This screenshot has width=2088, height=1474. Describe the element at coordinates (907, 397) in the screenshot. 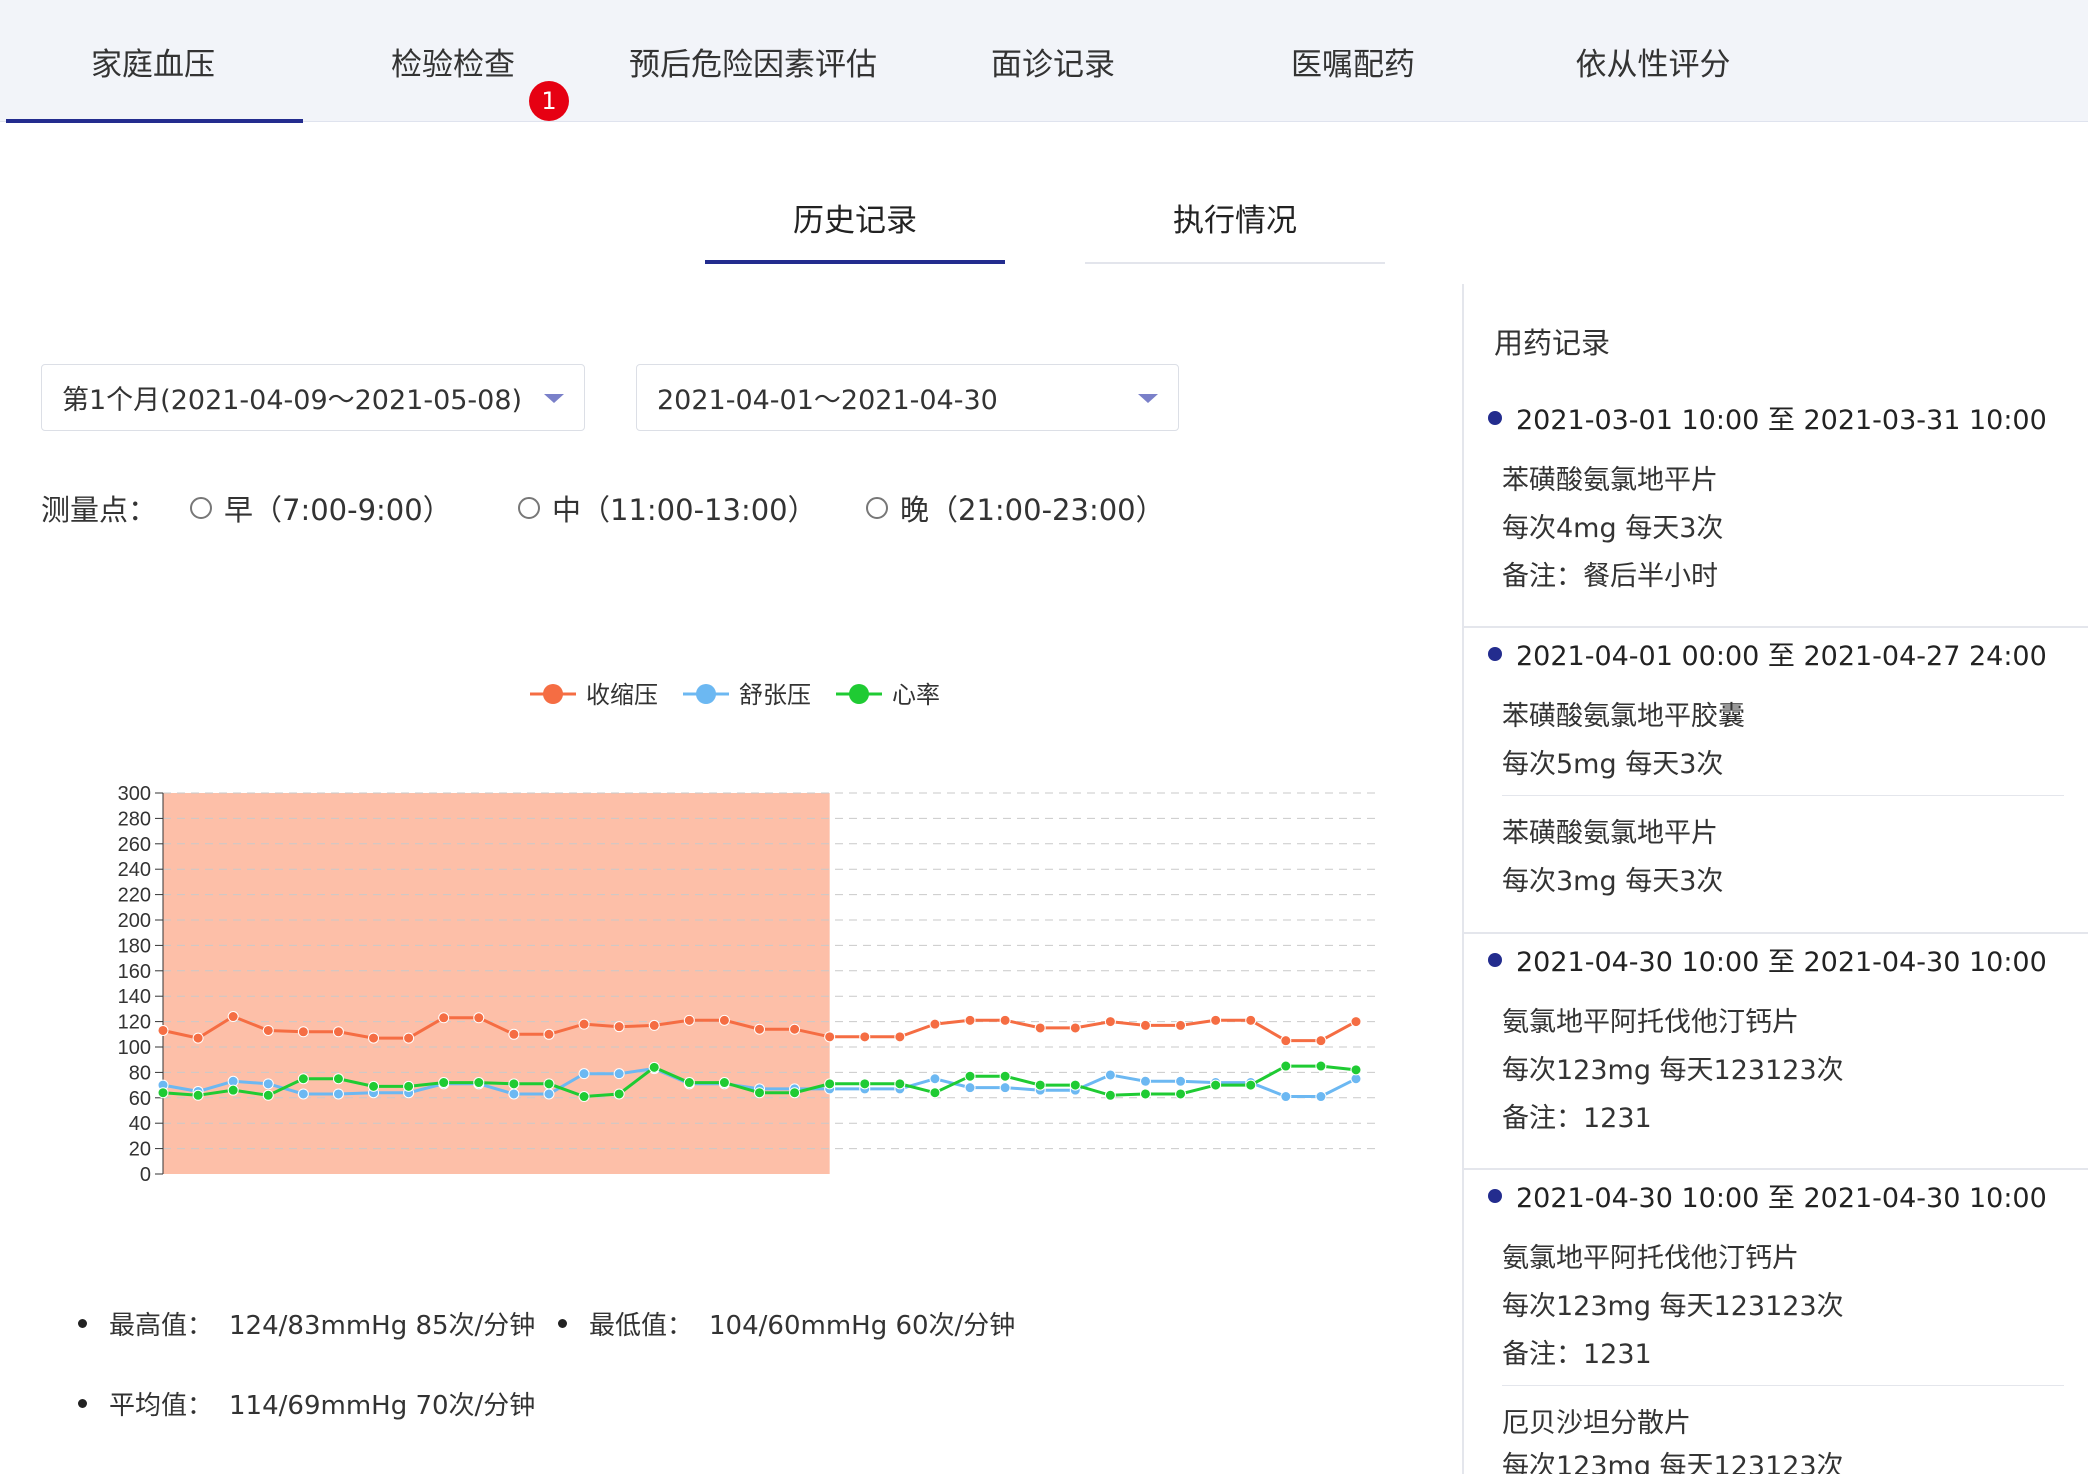

I see `date-range-select: 2021-04-01～2021-04-30` at that location.